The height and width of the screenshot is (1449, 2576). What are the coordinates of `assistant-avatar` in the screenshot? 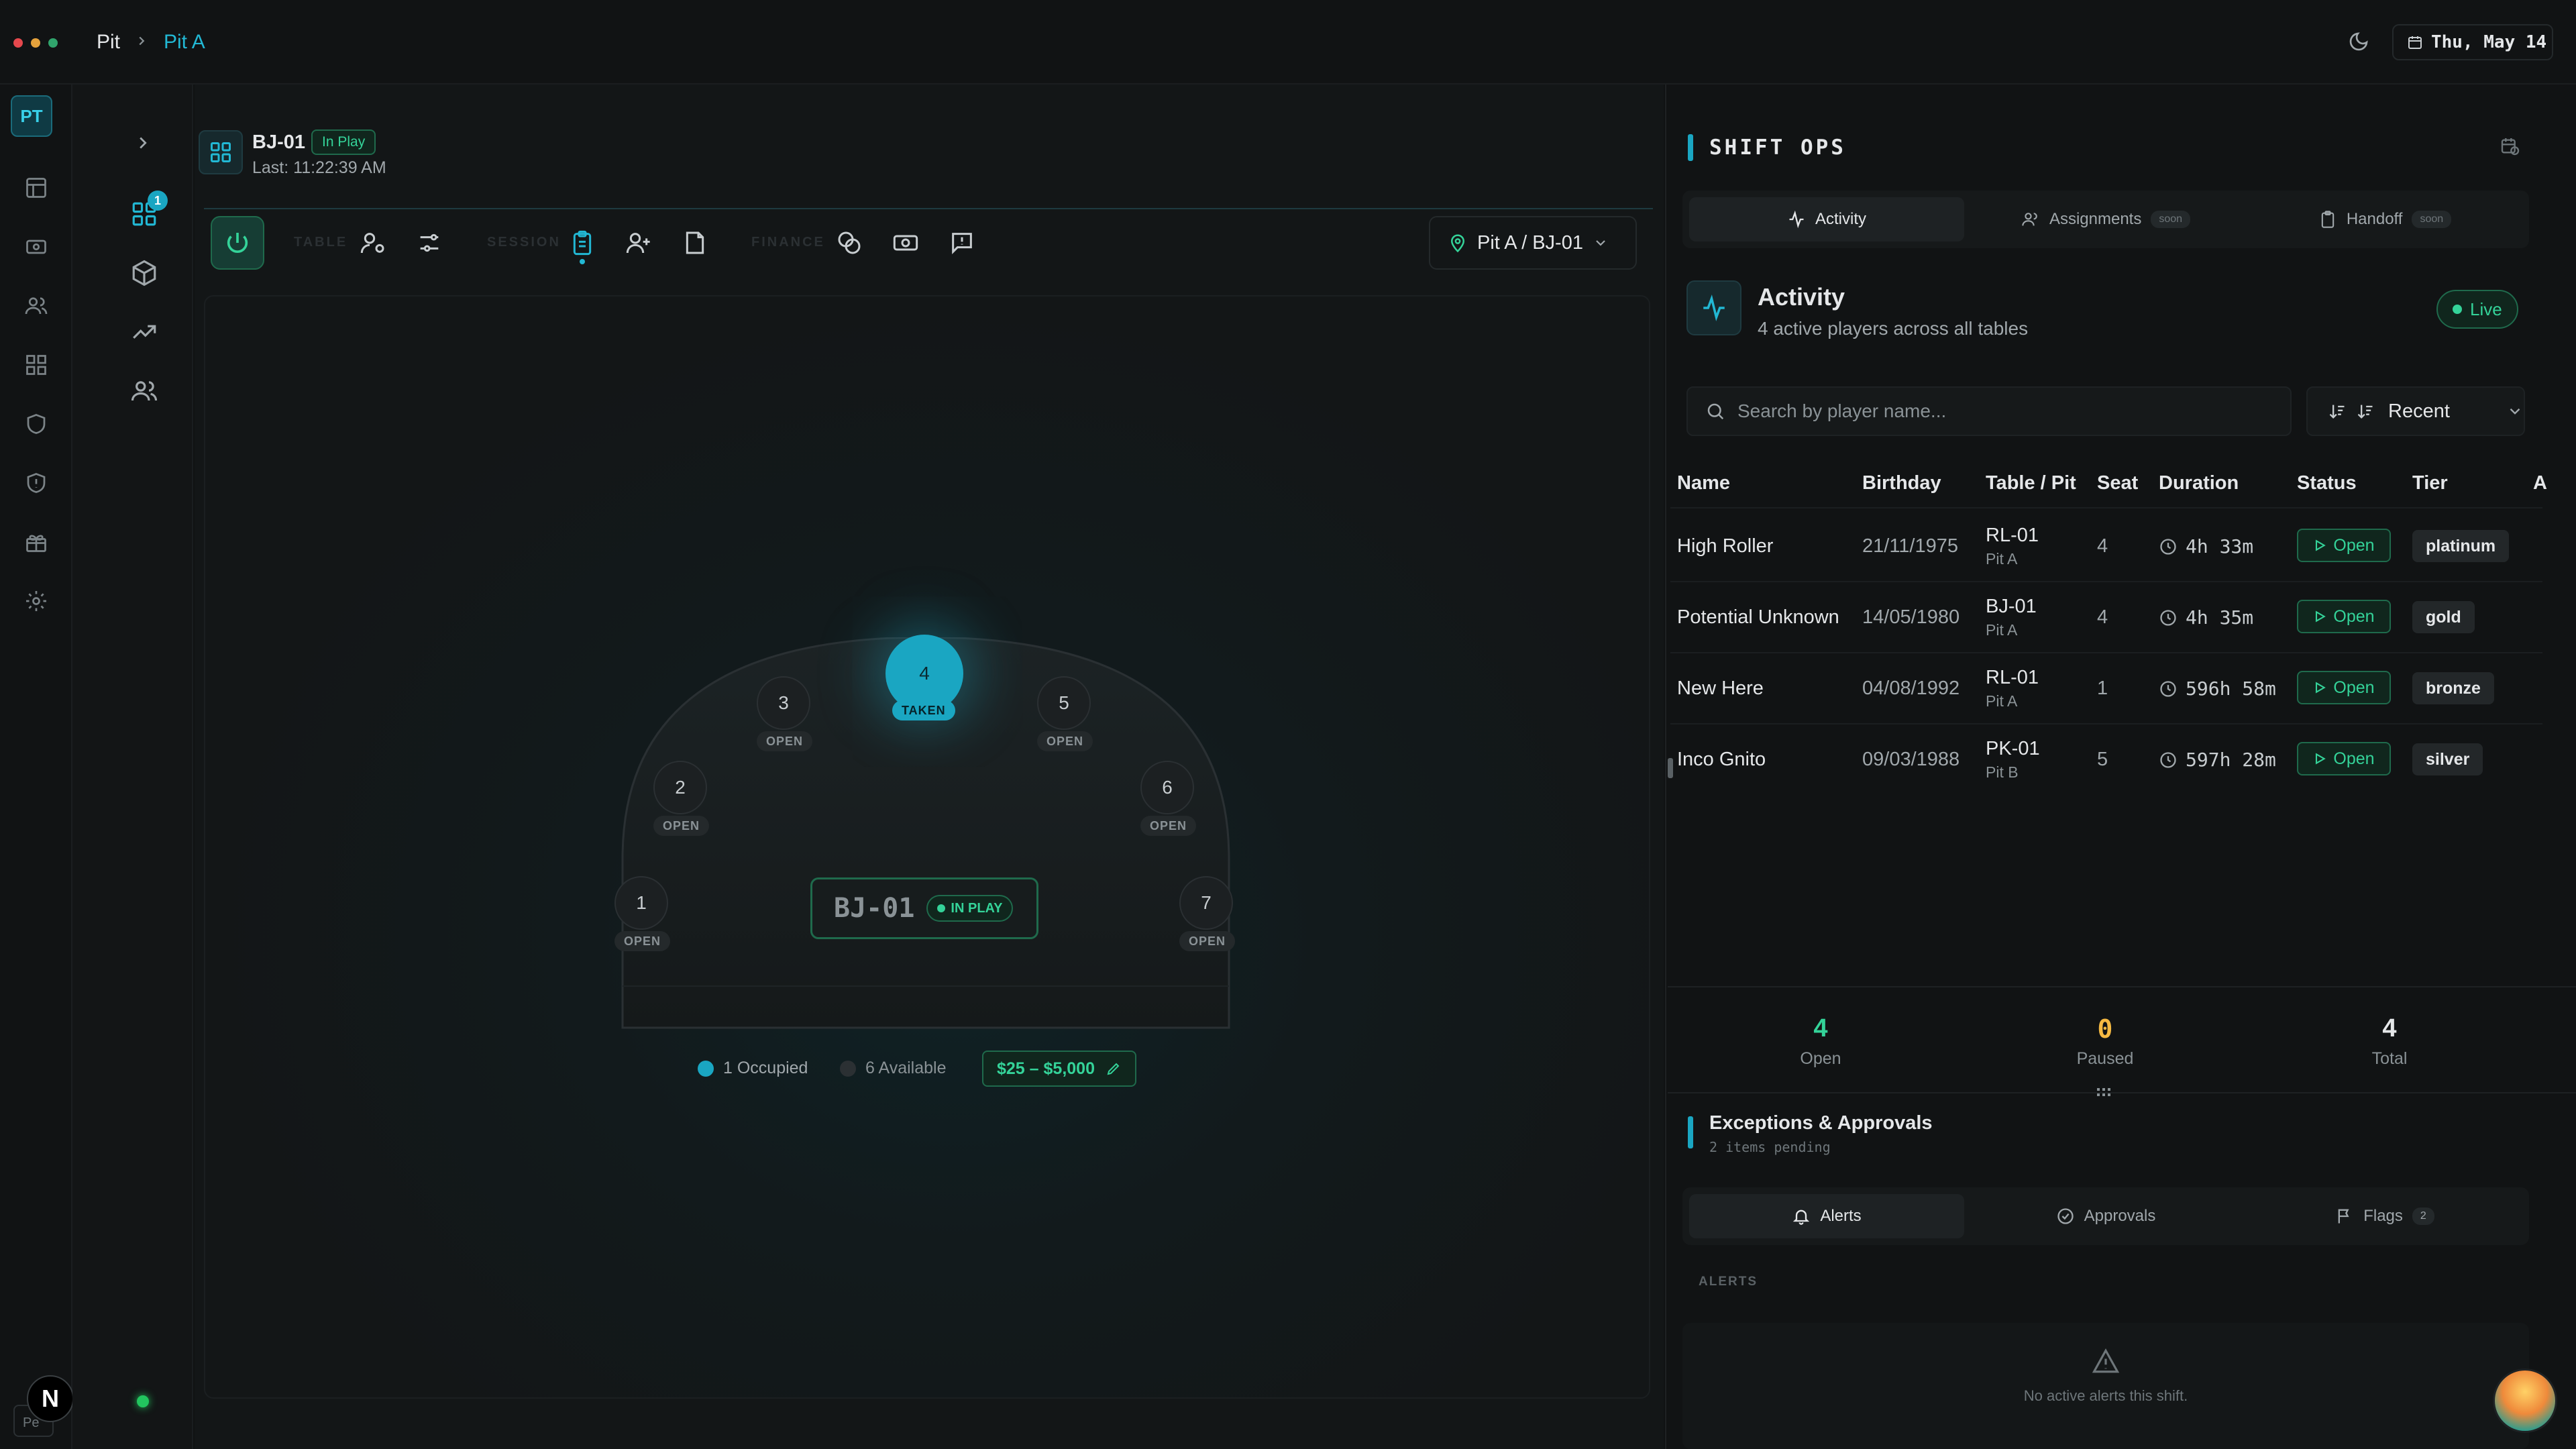 It's located at (2525, 1400).